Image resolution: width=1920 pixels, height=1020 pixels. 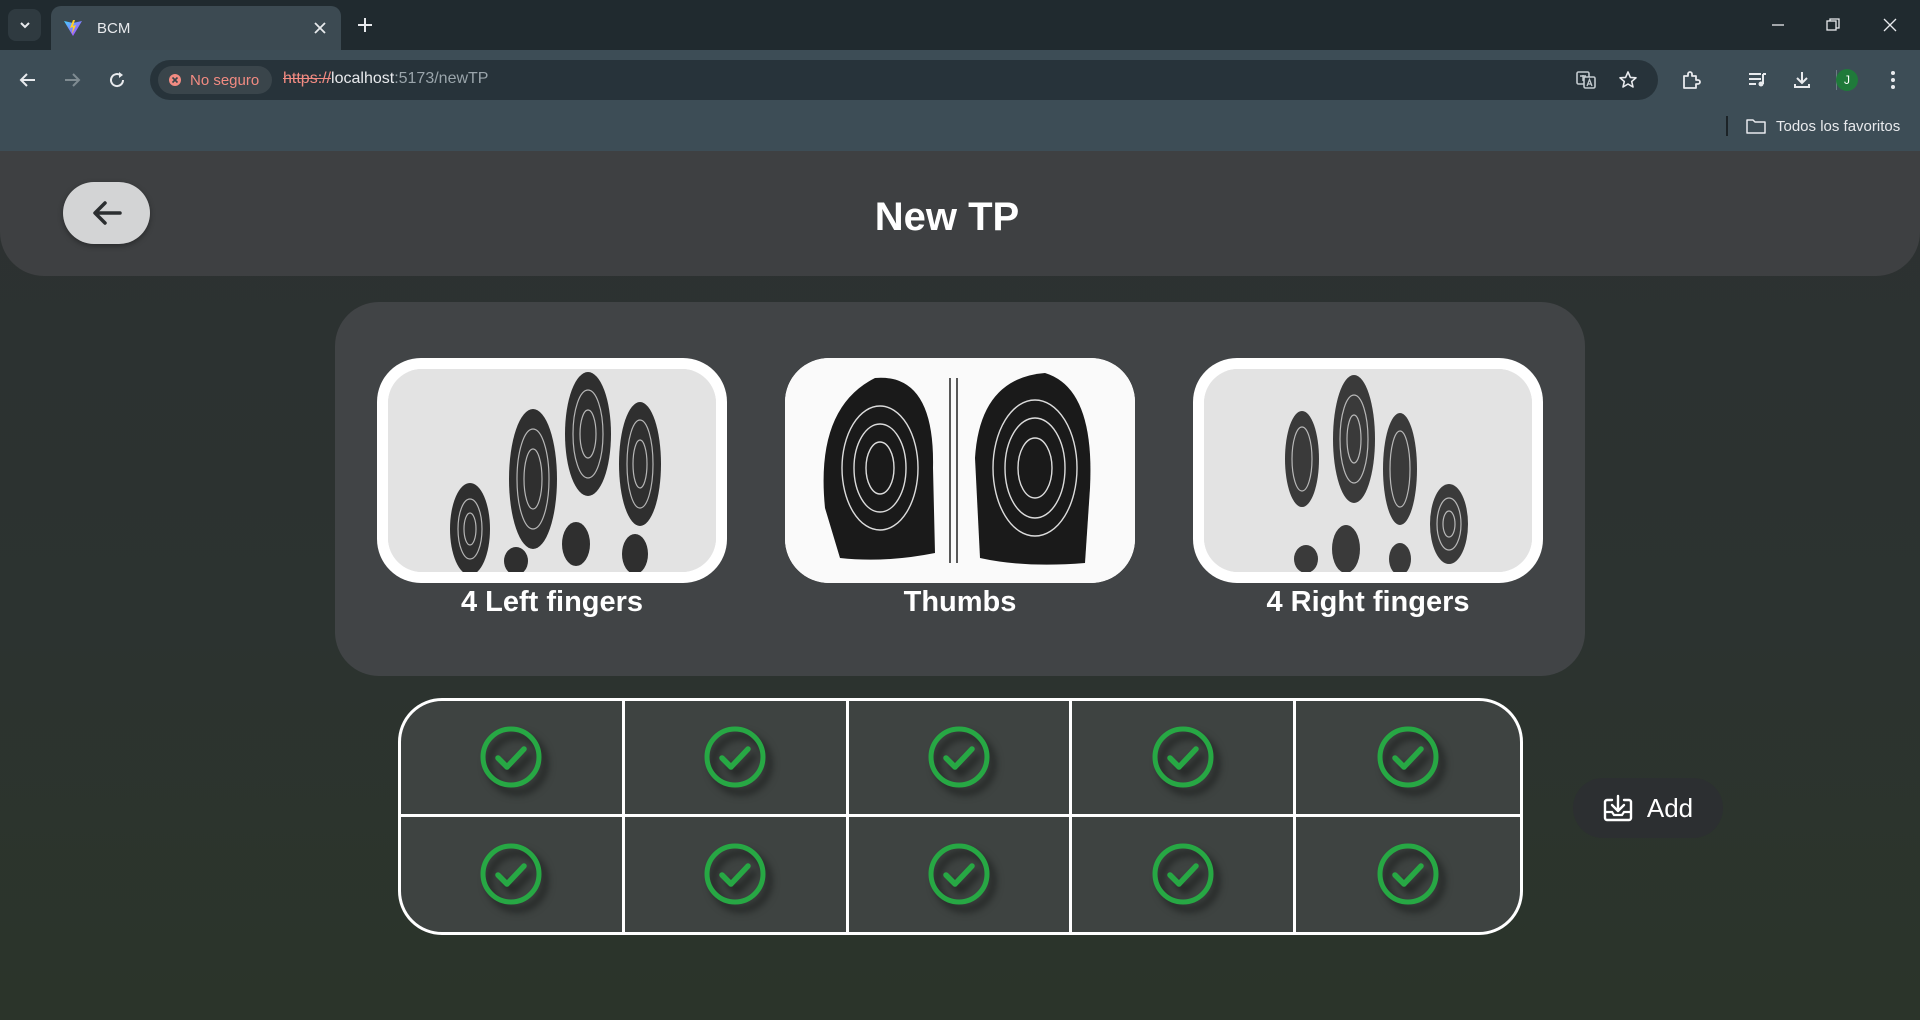 What do you see at coordinates (225, 80) in the screenshot?
I see `security-label: No seguro` at bounding box center [225, 80].